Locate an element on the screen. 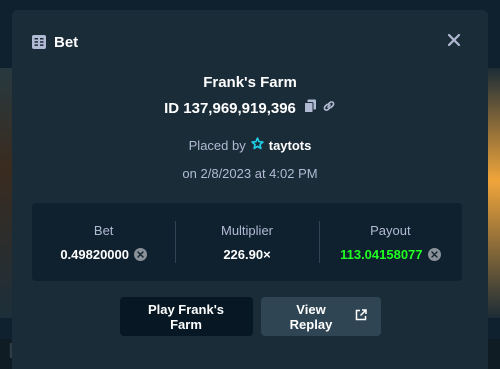 The height and width of the screenshot is (369, 500). close-button is located at coordinates (454, 40).